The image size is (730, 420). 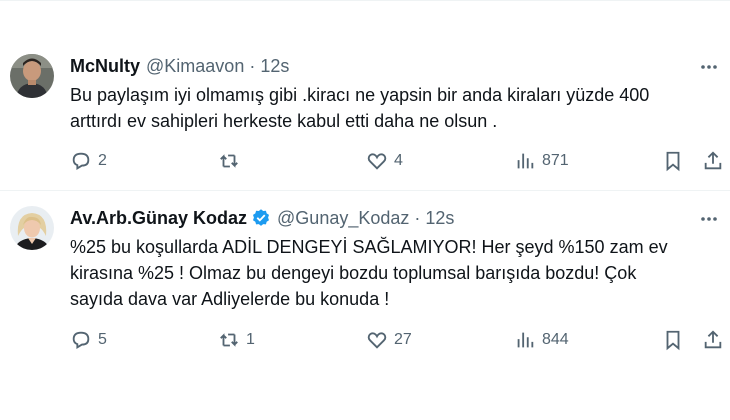 I want to click on retweet-count: 1, so click(x=250, y=339).